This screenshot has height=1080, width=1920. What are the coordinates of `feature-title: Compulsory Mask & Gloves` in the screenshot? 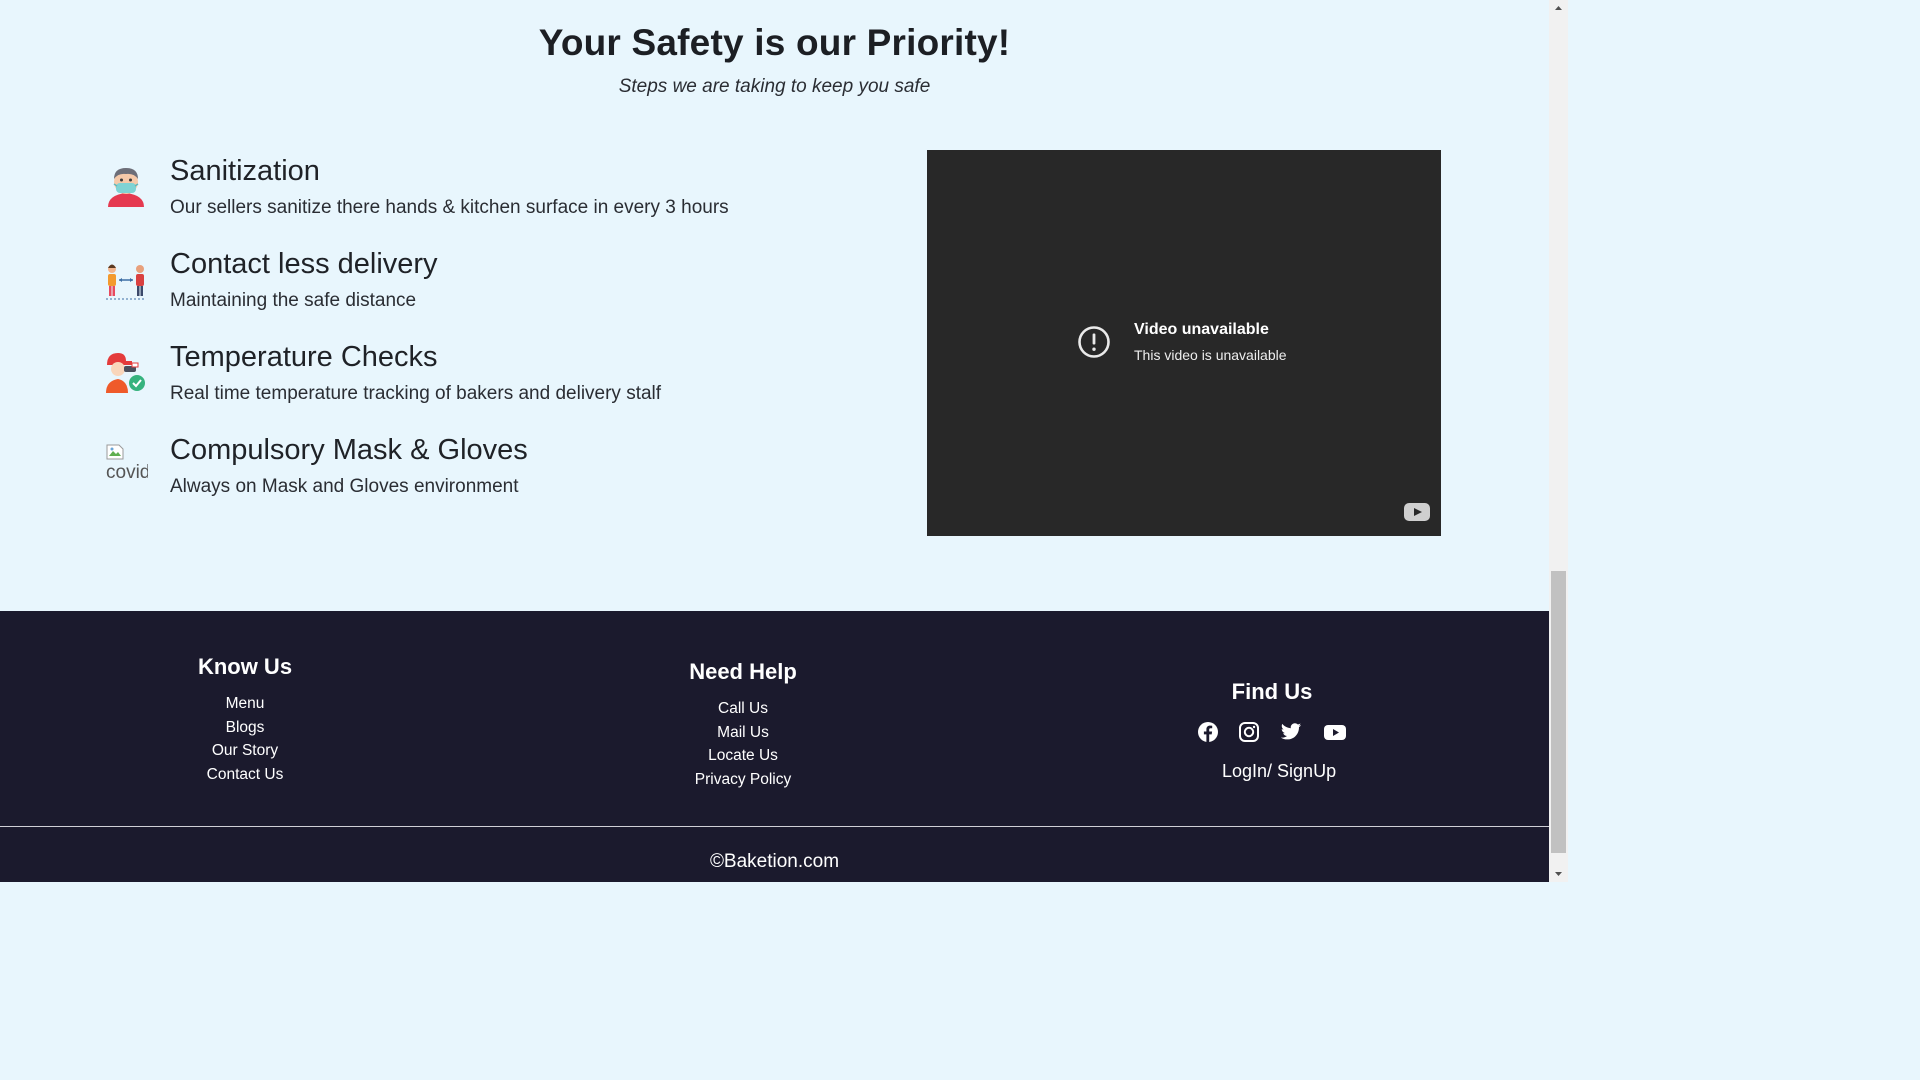 It's located at (349, 450).